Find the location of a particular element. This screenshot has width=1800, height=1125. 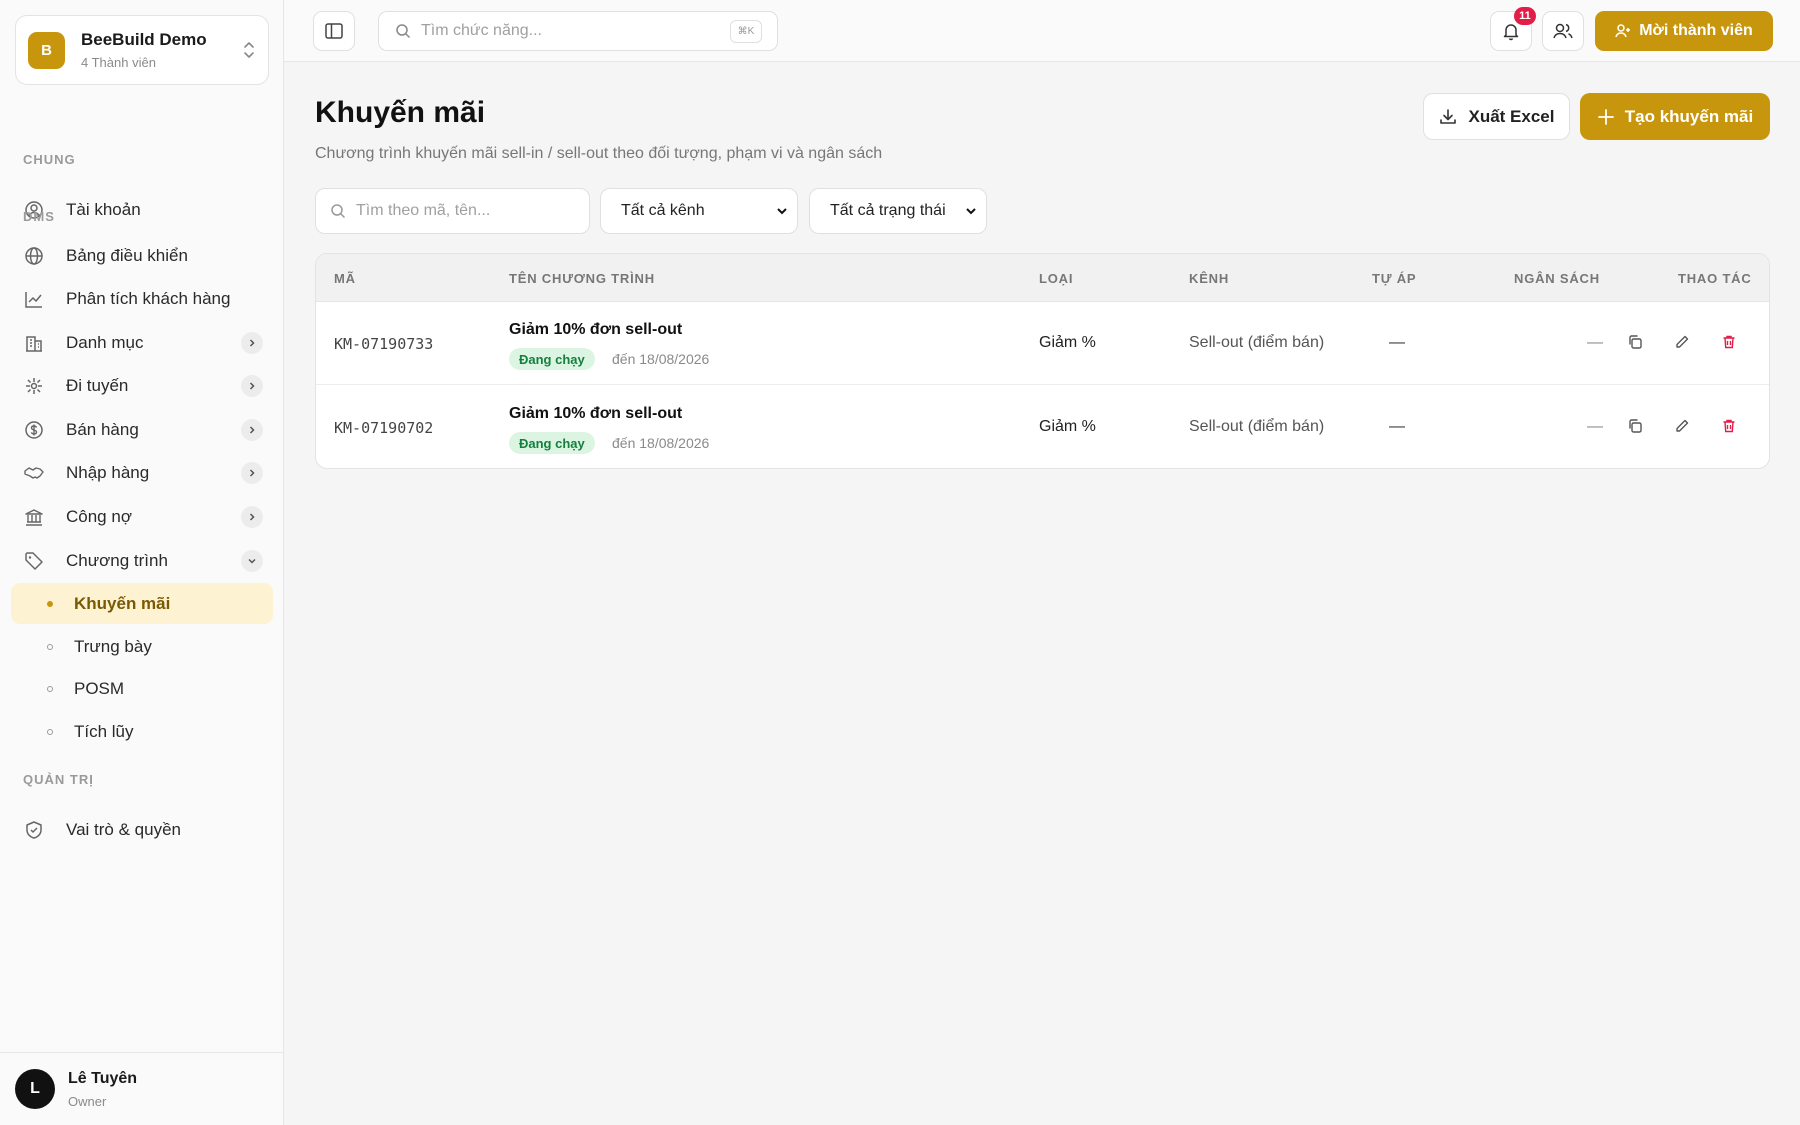

promotion-channel: Sell-out (điểm bán) is located at coordinates (1257, 342).